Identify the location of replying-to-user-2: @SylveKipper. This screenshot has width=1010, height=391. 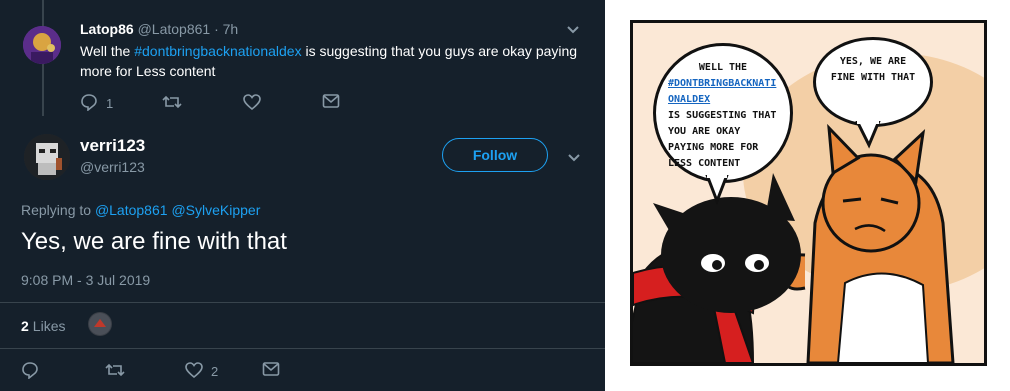
(215, 210).